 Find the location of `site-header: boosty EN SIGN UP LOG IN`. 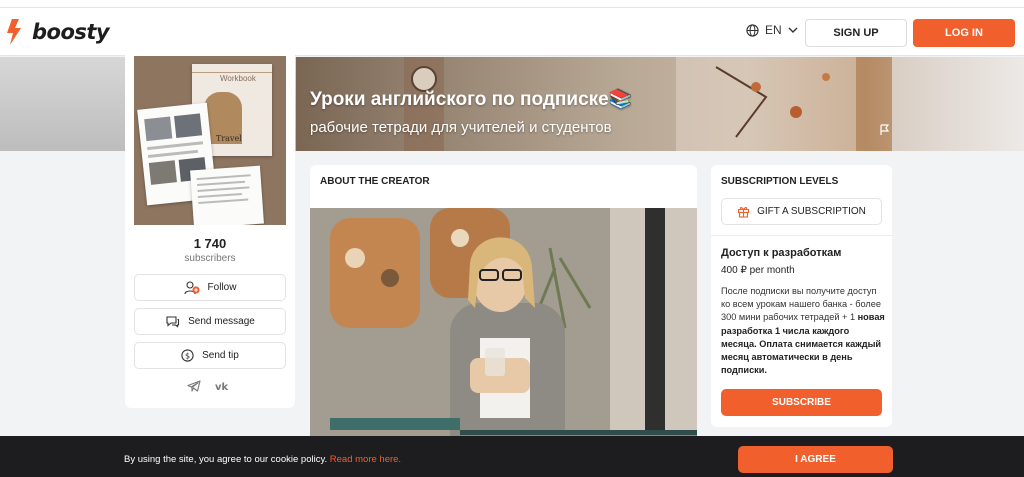

site-header: boosty EN SIGN UP LOG IN is located at coordinates (512, 32).